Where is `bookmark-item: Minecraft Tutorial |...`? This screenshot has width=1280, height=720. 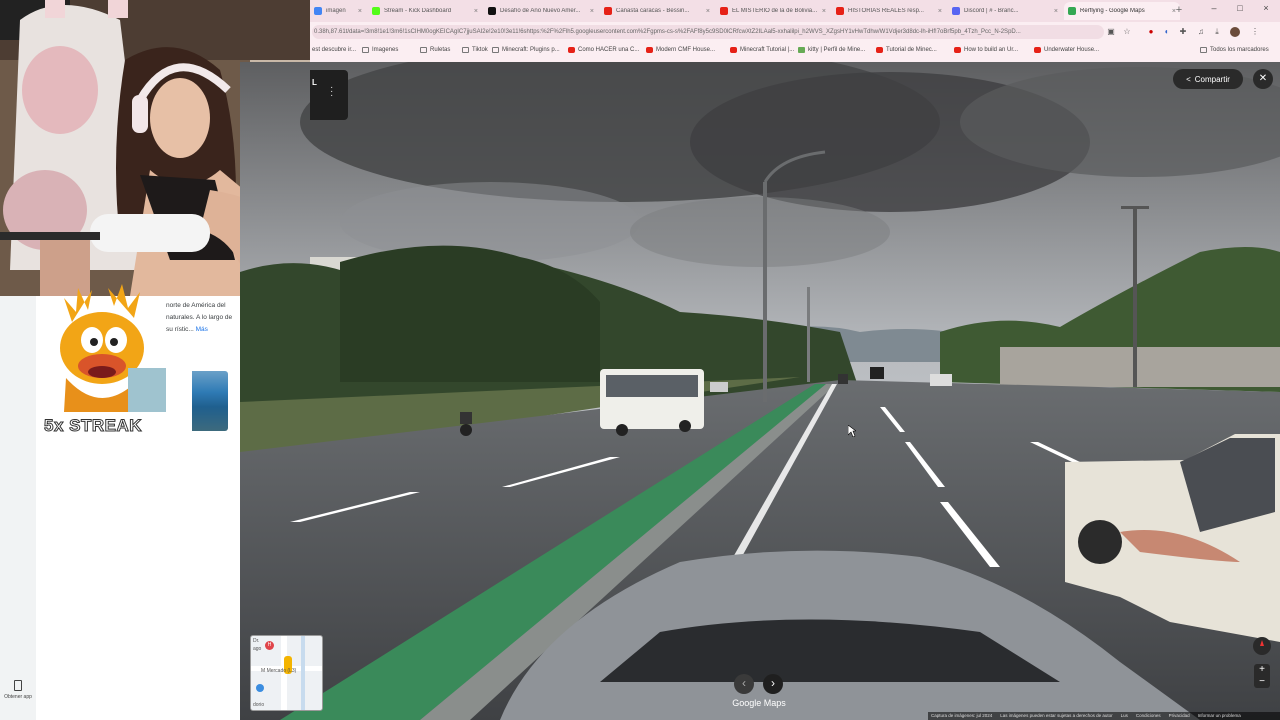 bookmark-item: Minecraft Tutorial |... is located at coordinates (762, 50).